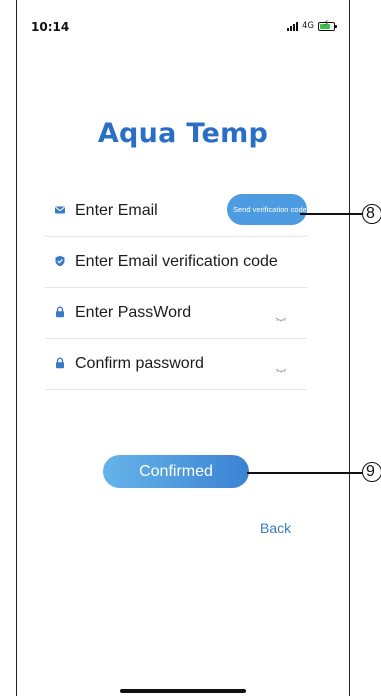 This screenshot has height=696, width=381. I want to click on shield-check-icon, so click(60, 261).